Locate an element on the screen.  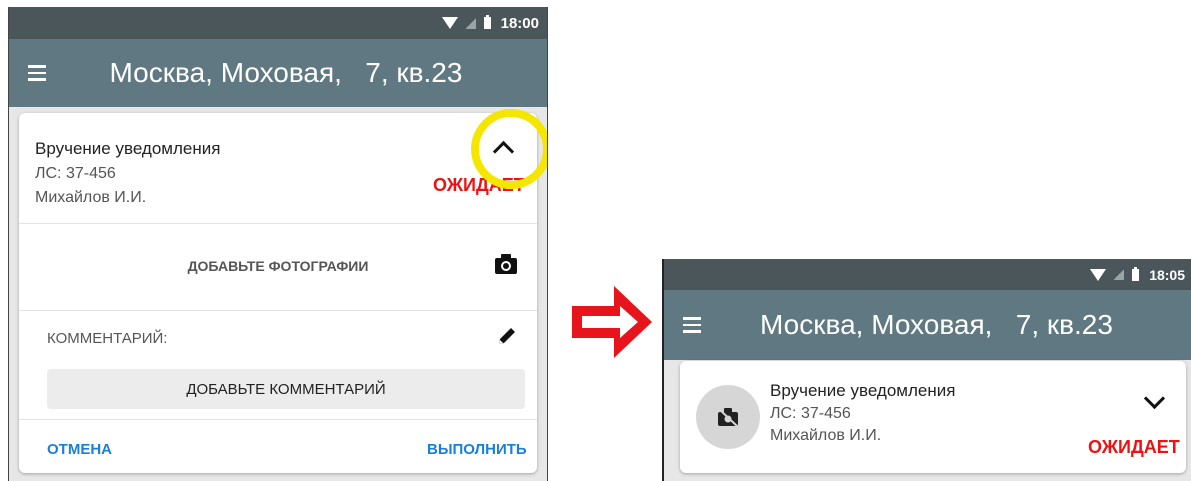
status-time: 18:00 is located at coordinates (519, 23).